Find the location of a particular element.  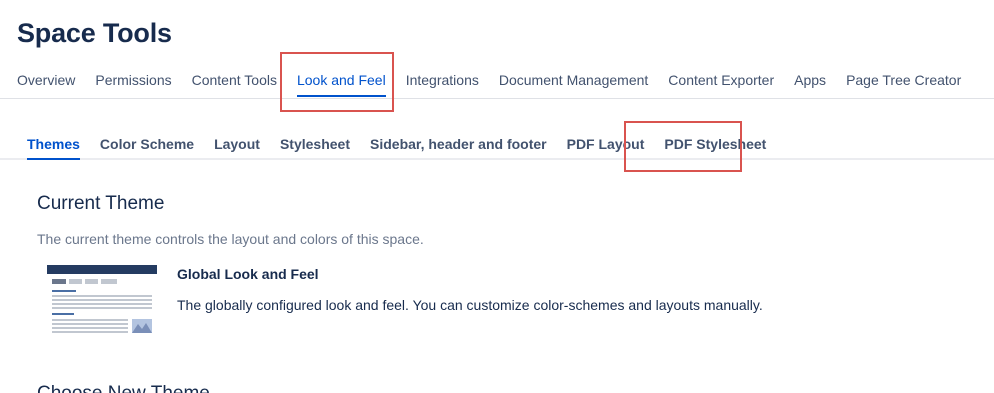

subtab-pdf-layout: PDF Layout is located at coordinates (606, 142).